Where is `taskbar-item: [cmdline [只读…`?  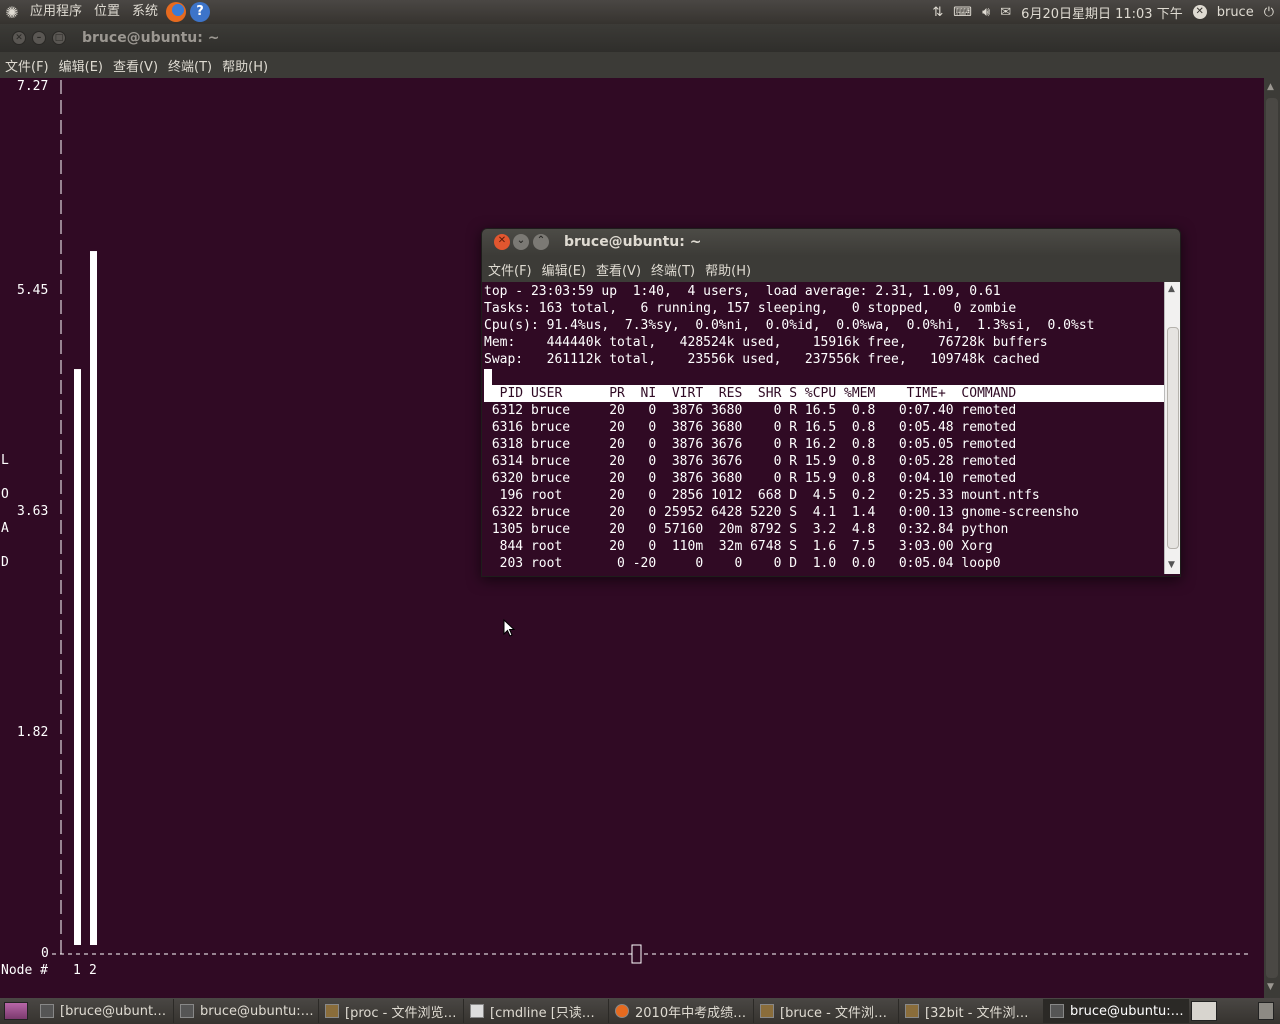
taskbar-item: [cmdline [只读… is located at coordinates (536, 1011).